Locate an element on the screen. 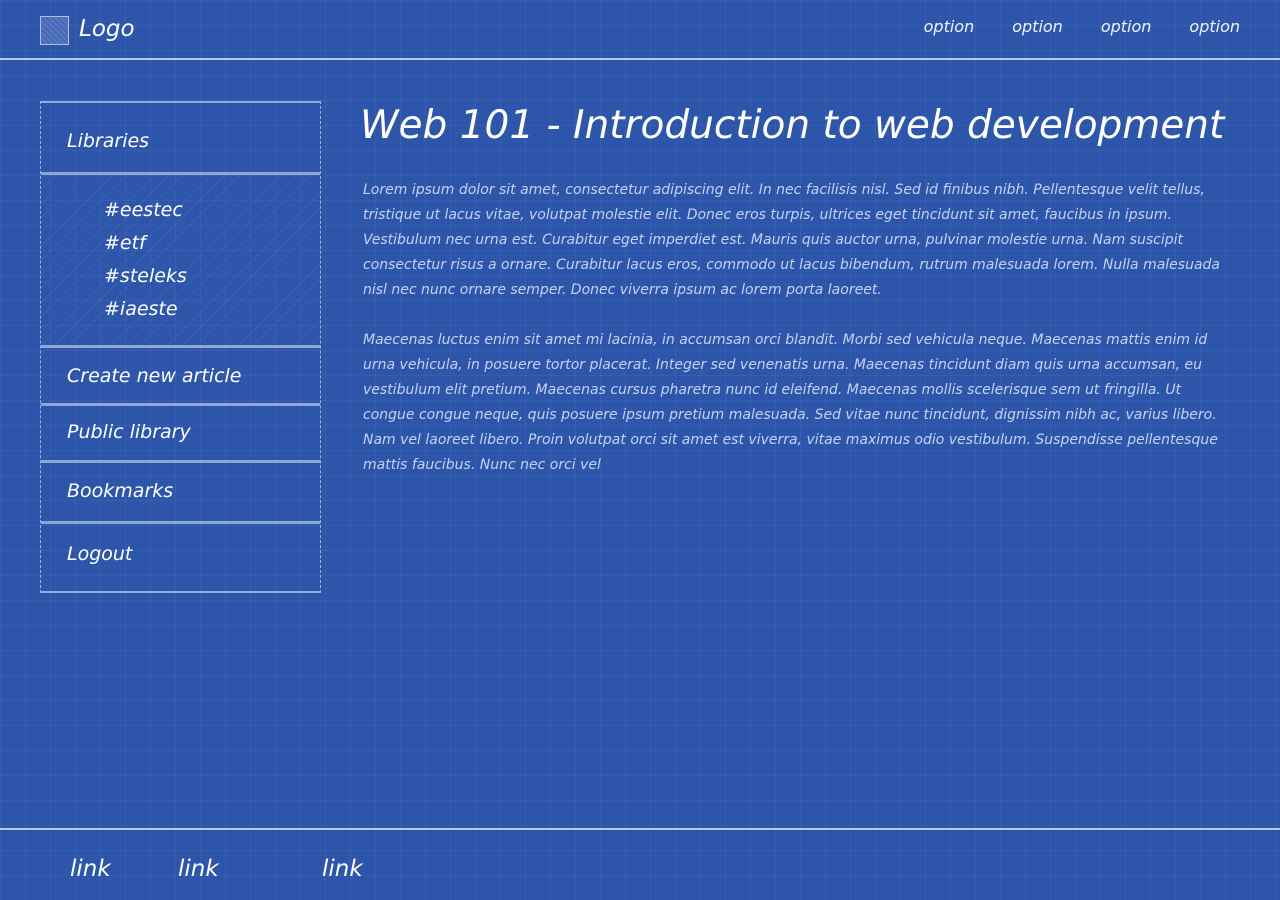 The image size is (1280, 900). sidebar-item-create-new-article: Create new article is located at coordinates (180, 376).